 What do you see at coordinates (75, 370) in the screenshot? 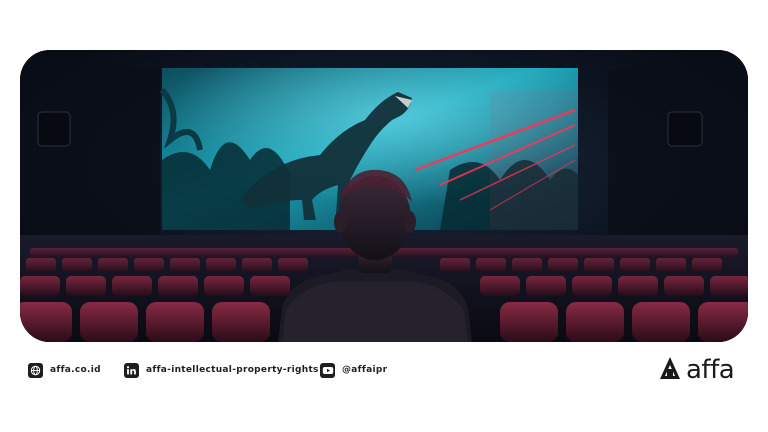
I see `website-text: affa.co.id` at bounding box center [75, 370].